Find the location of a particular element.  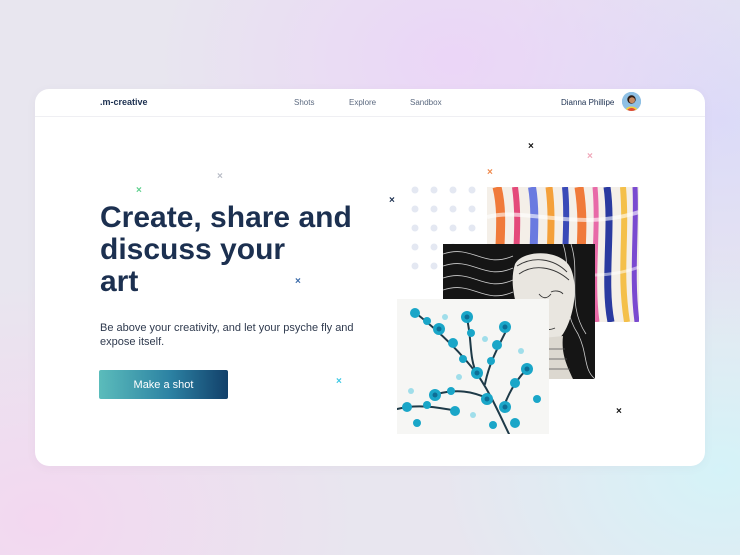

nav-link-explore: Explore is located at coordinates (362, 102).